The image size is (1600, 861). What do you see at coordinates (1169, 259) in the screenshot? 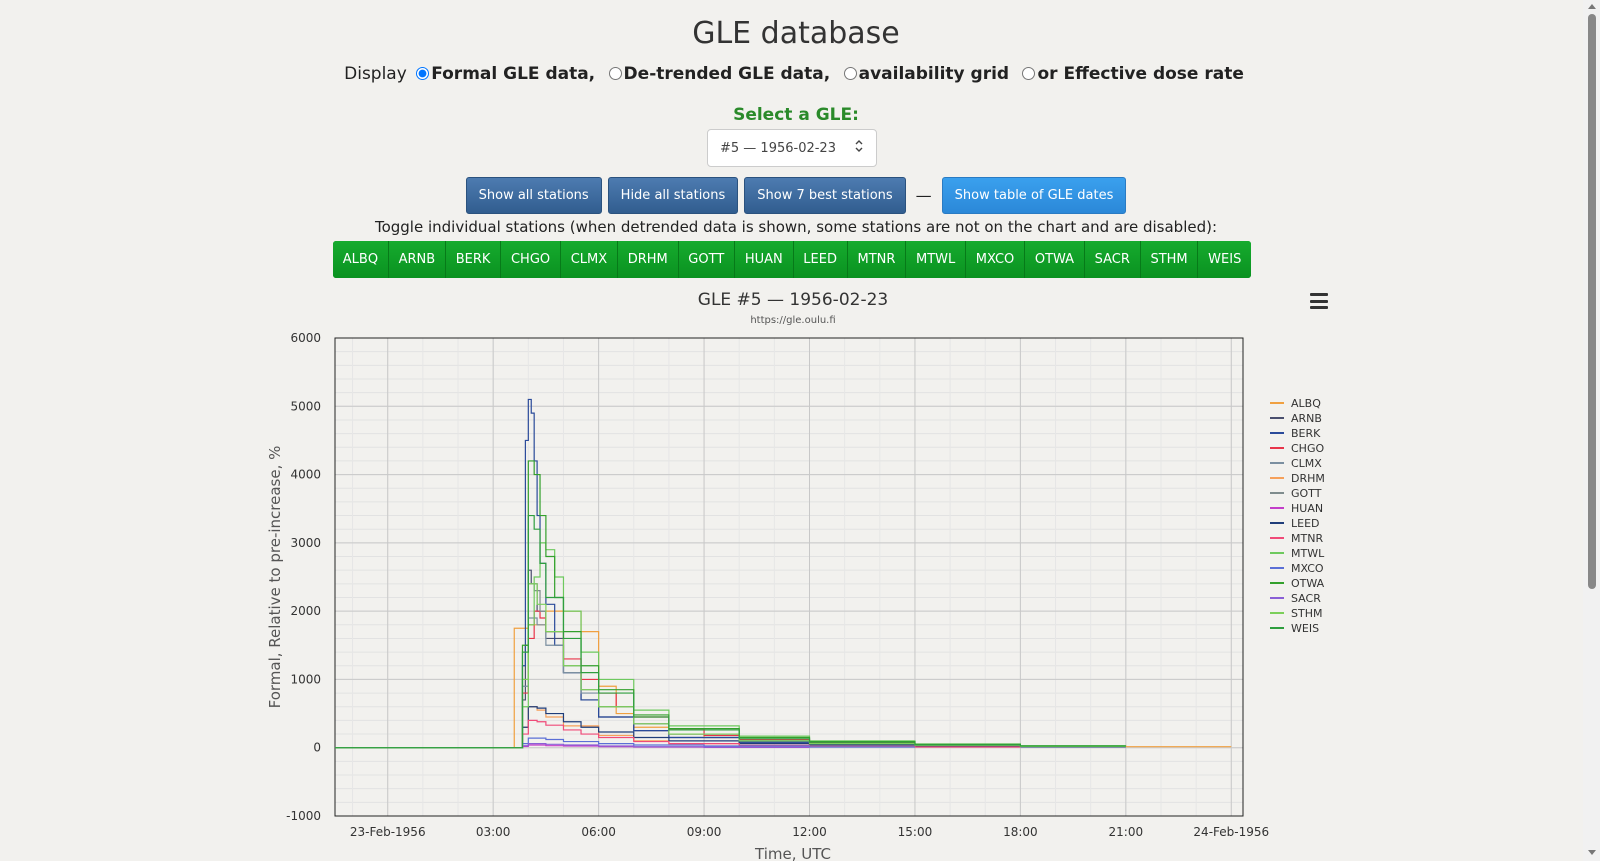
I see `station-toggle-sthm: STHM` at bounding box center [1169, 259].